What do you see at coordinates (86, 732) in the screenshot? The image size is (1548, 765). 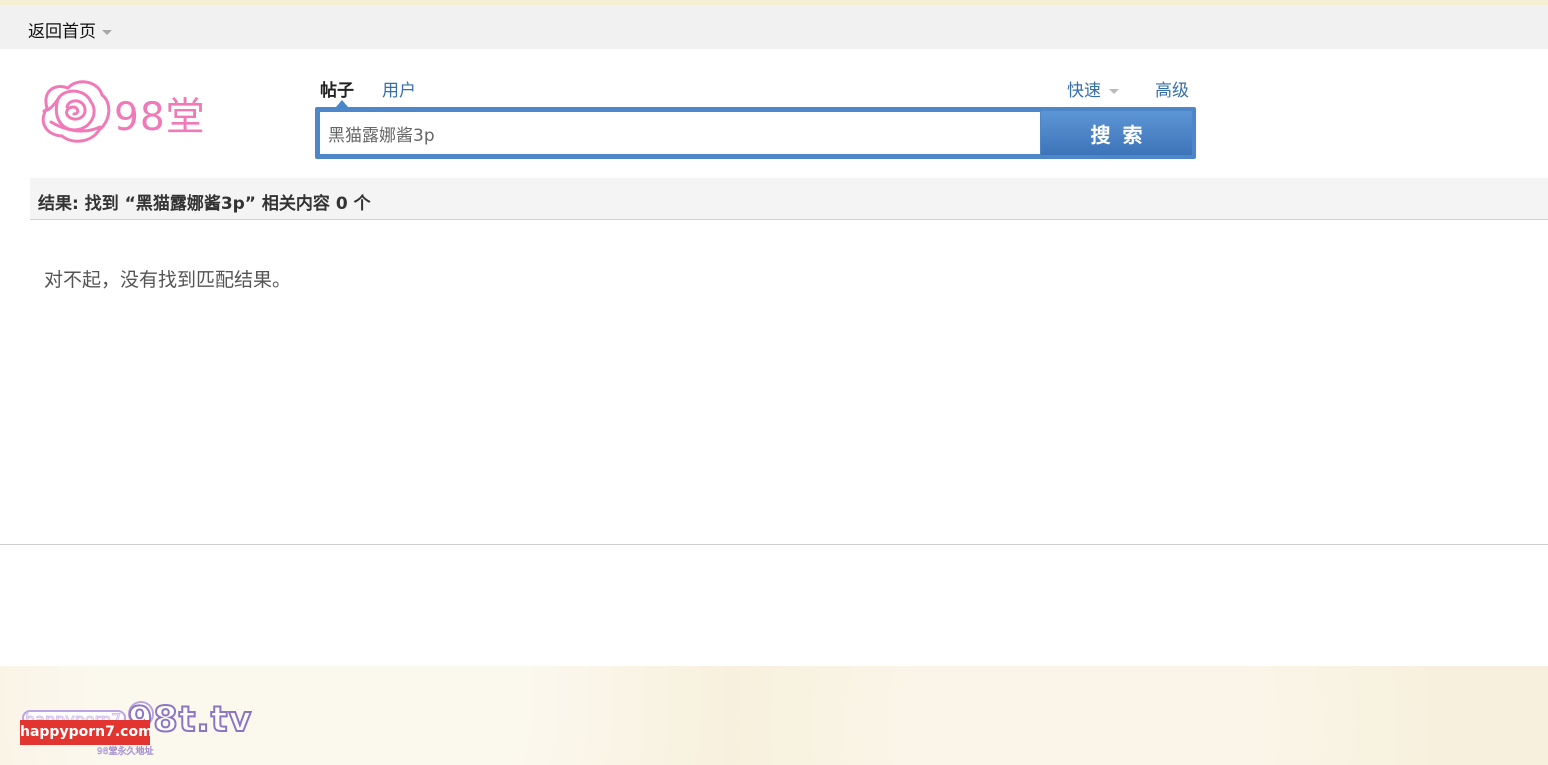 I see `footer-badge: happyporn7.com` at bounding box center [86, 732].